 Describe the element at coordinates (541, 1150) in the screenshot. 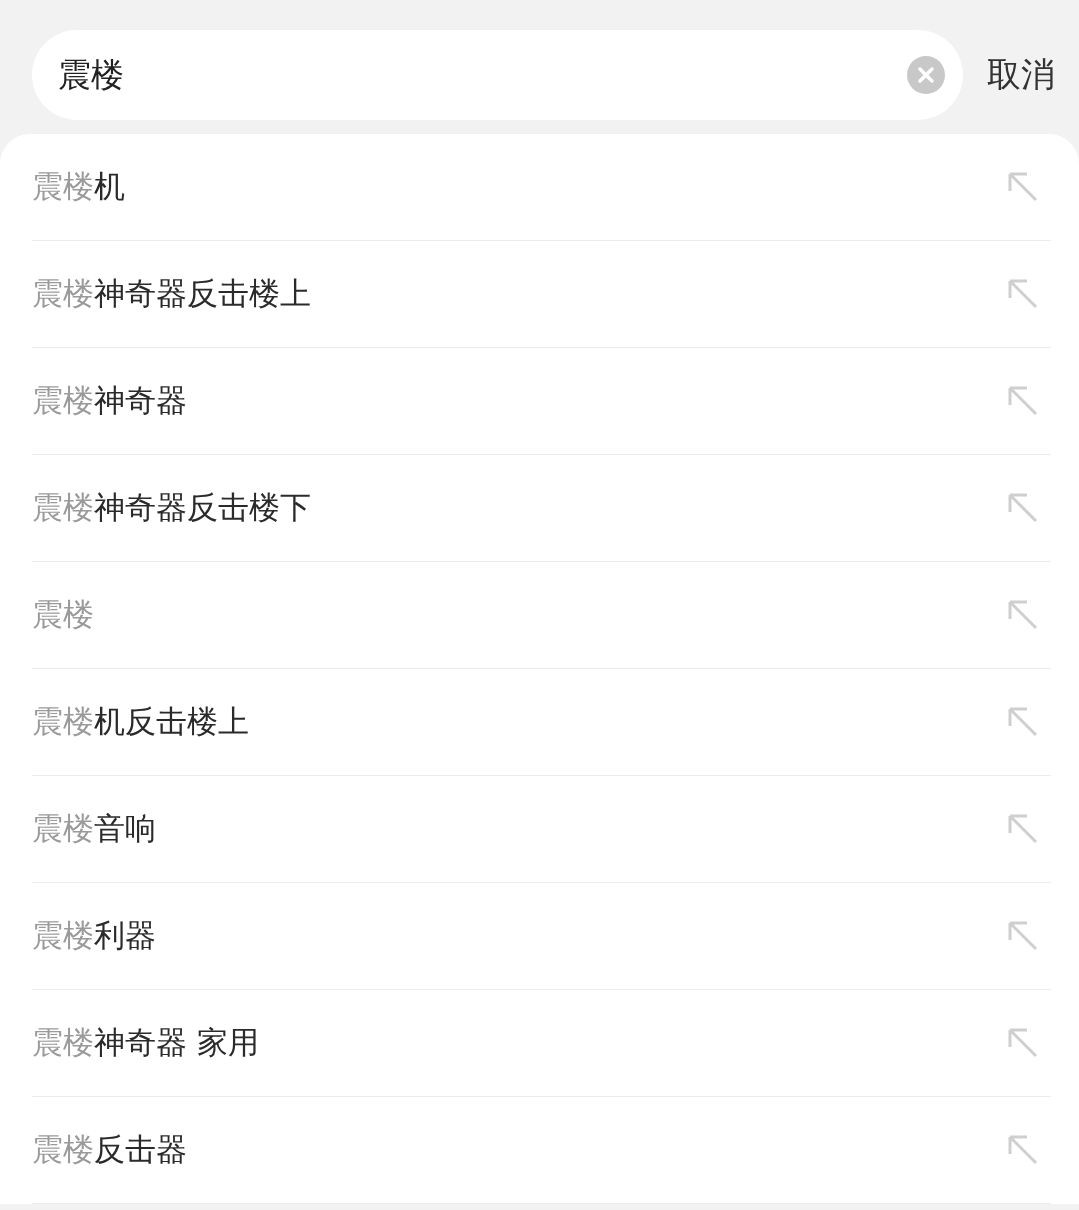

I see `suggestion-item: 震楼反击器` at that location.